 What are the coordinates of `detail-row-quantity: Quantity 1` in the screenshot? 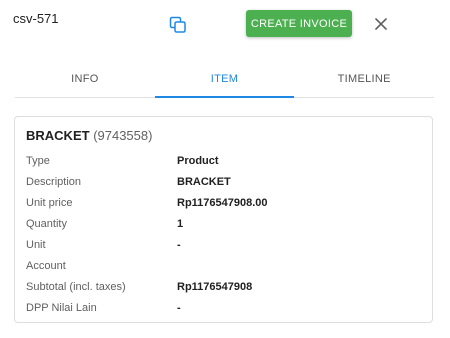 It's located at (226, 223).